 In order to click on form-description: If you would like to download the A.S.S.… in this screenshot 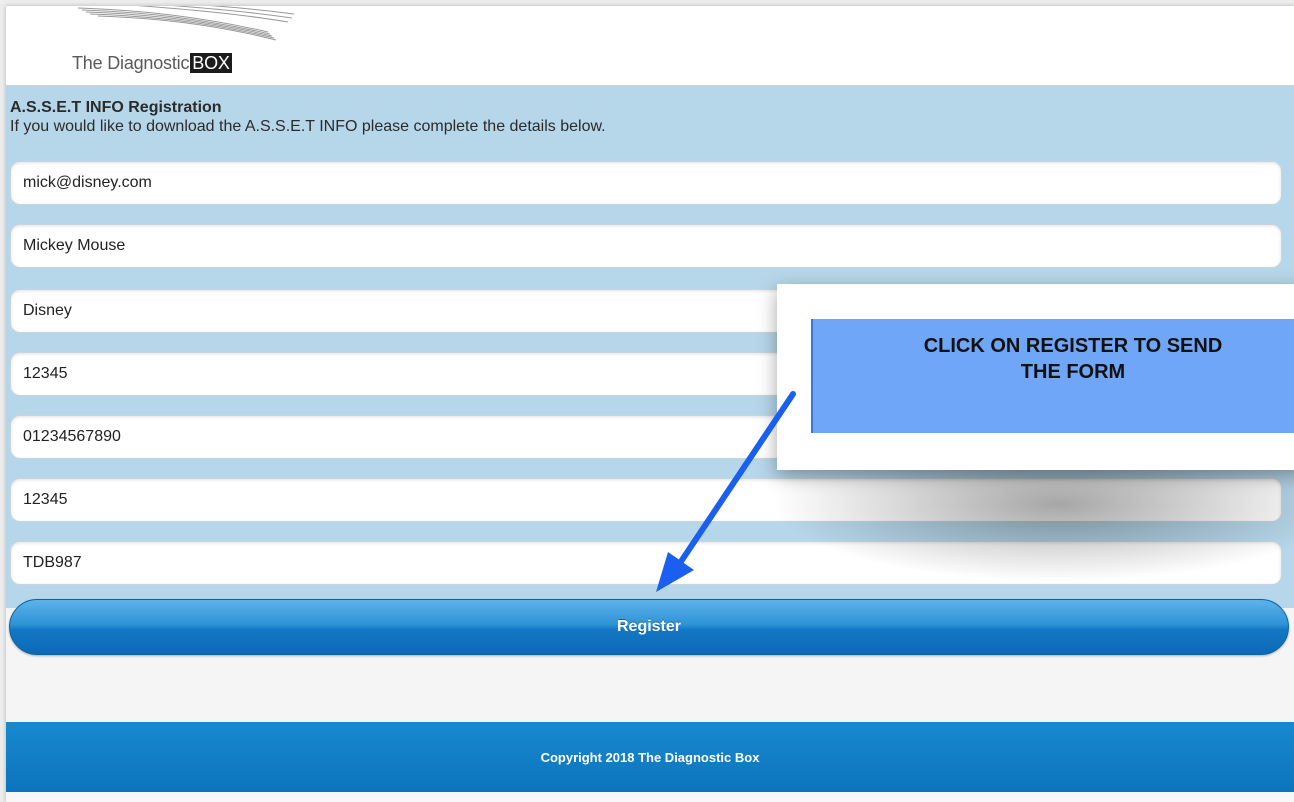, I will do `click(308, 126)`.